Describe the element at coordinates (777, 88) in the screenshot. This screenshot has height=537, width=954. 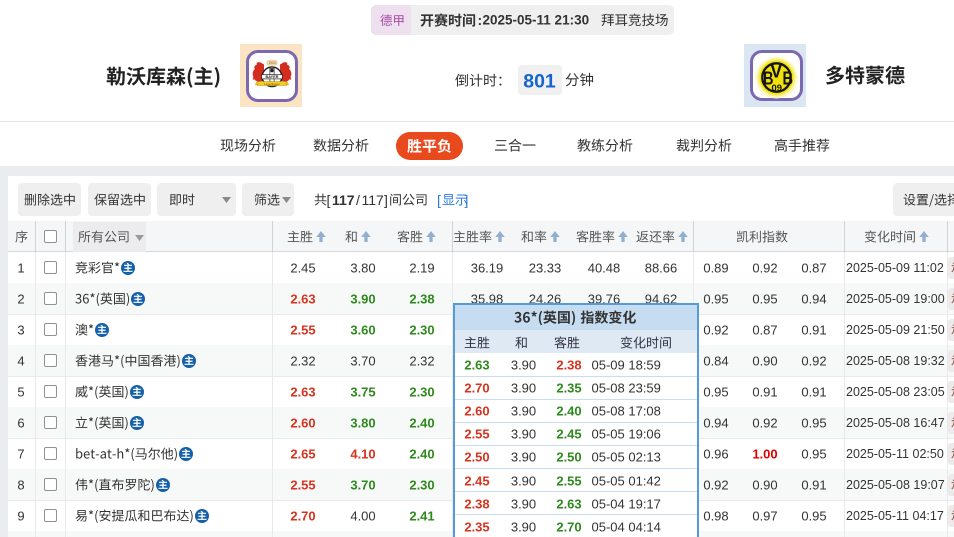
I see `svg-text: 09` at that location.